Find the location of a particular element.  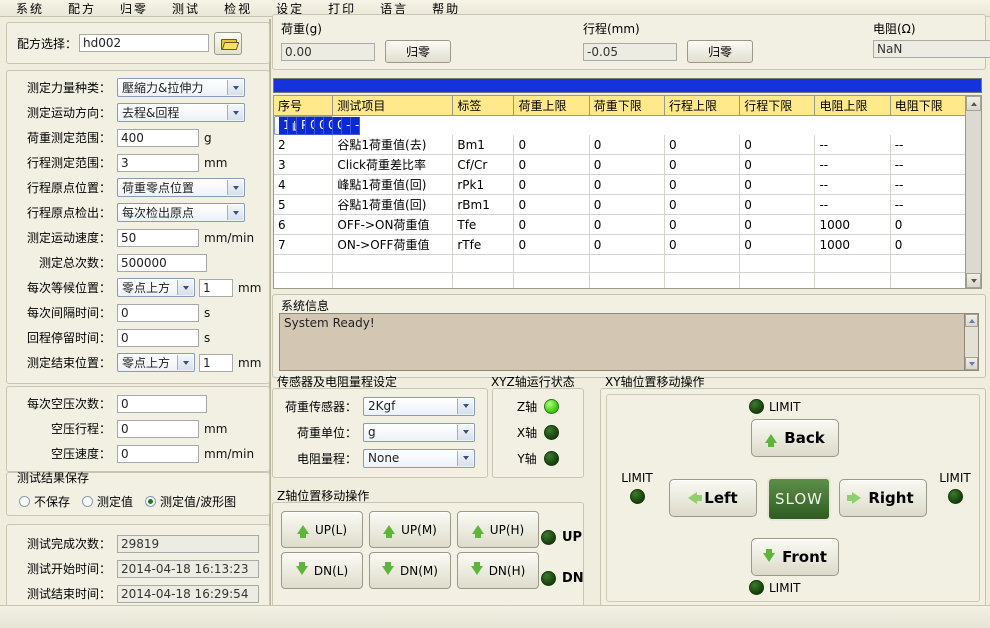

param-select-0: 壓縮力&拉伸力 is located at coordinates (181, 87).